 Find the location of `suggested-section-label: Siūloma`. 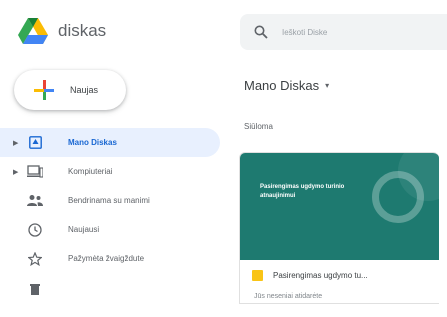

suggested-section-label: Siūloma is located at coordinates (258, 126).